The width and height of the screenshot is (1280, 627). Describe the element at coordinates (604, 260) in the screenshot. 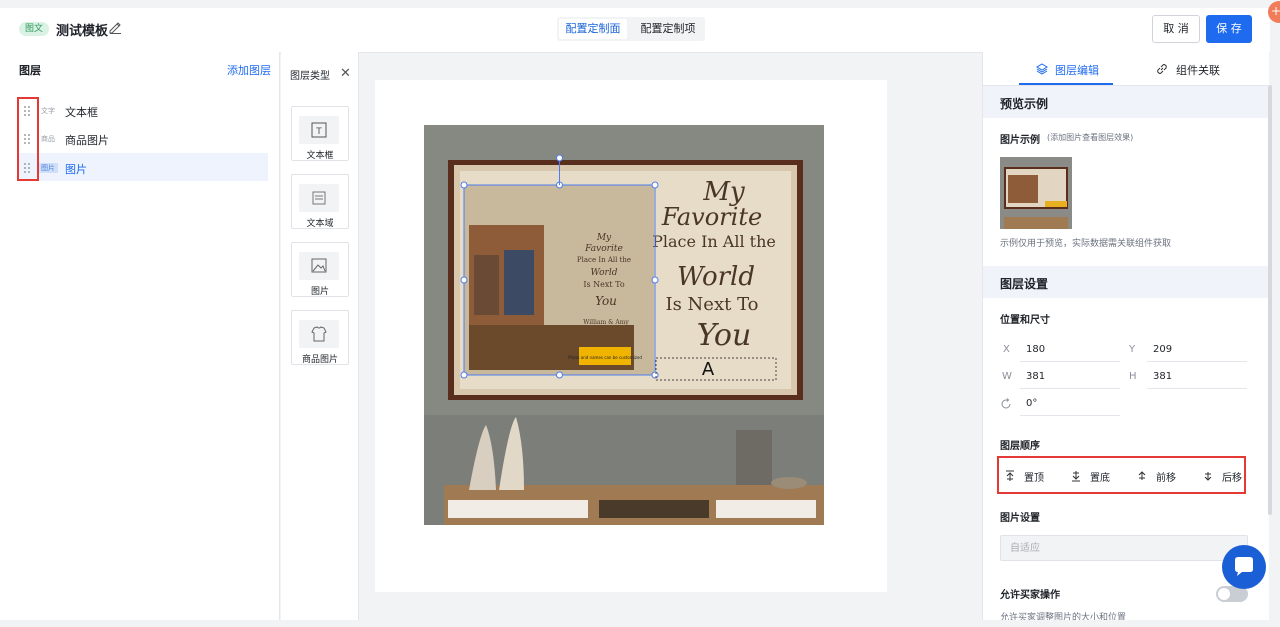

I see `small-art-text: Place In All the` at that location.